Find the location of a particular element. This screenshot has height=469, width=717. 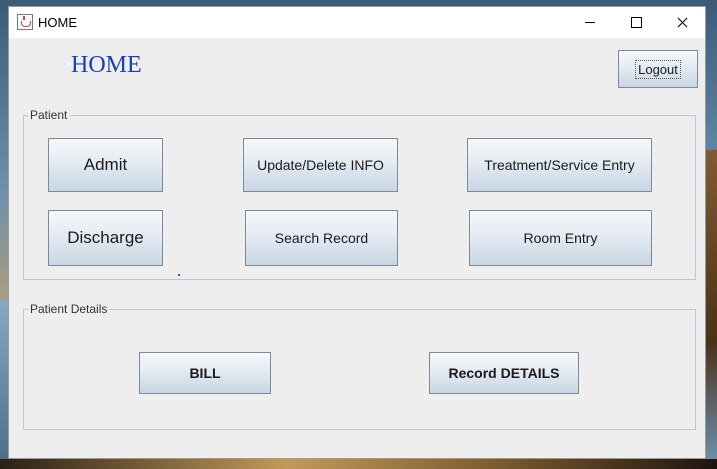

patient-panel-legend: Patient is located at coordinates (49, 115).